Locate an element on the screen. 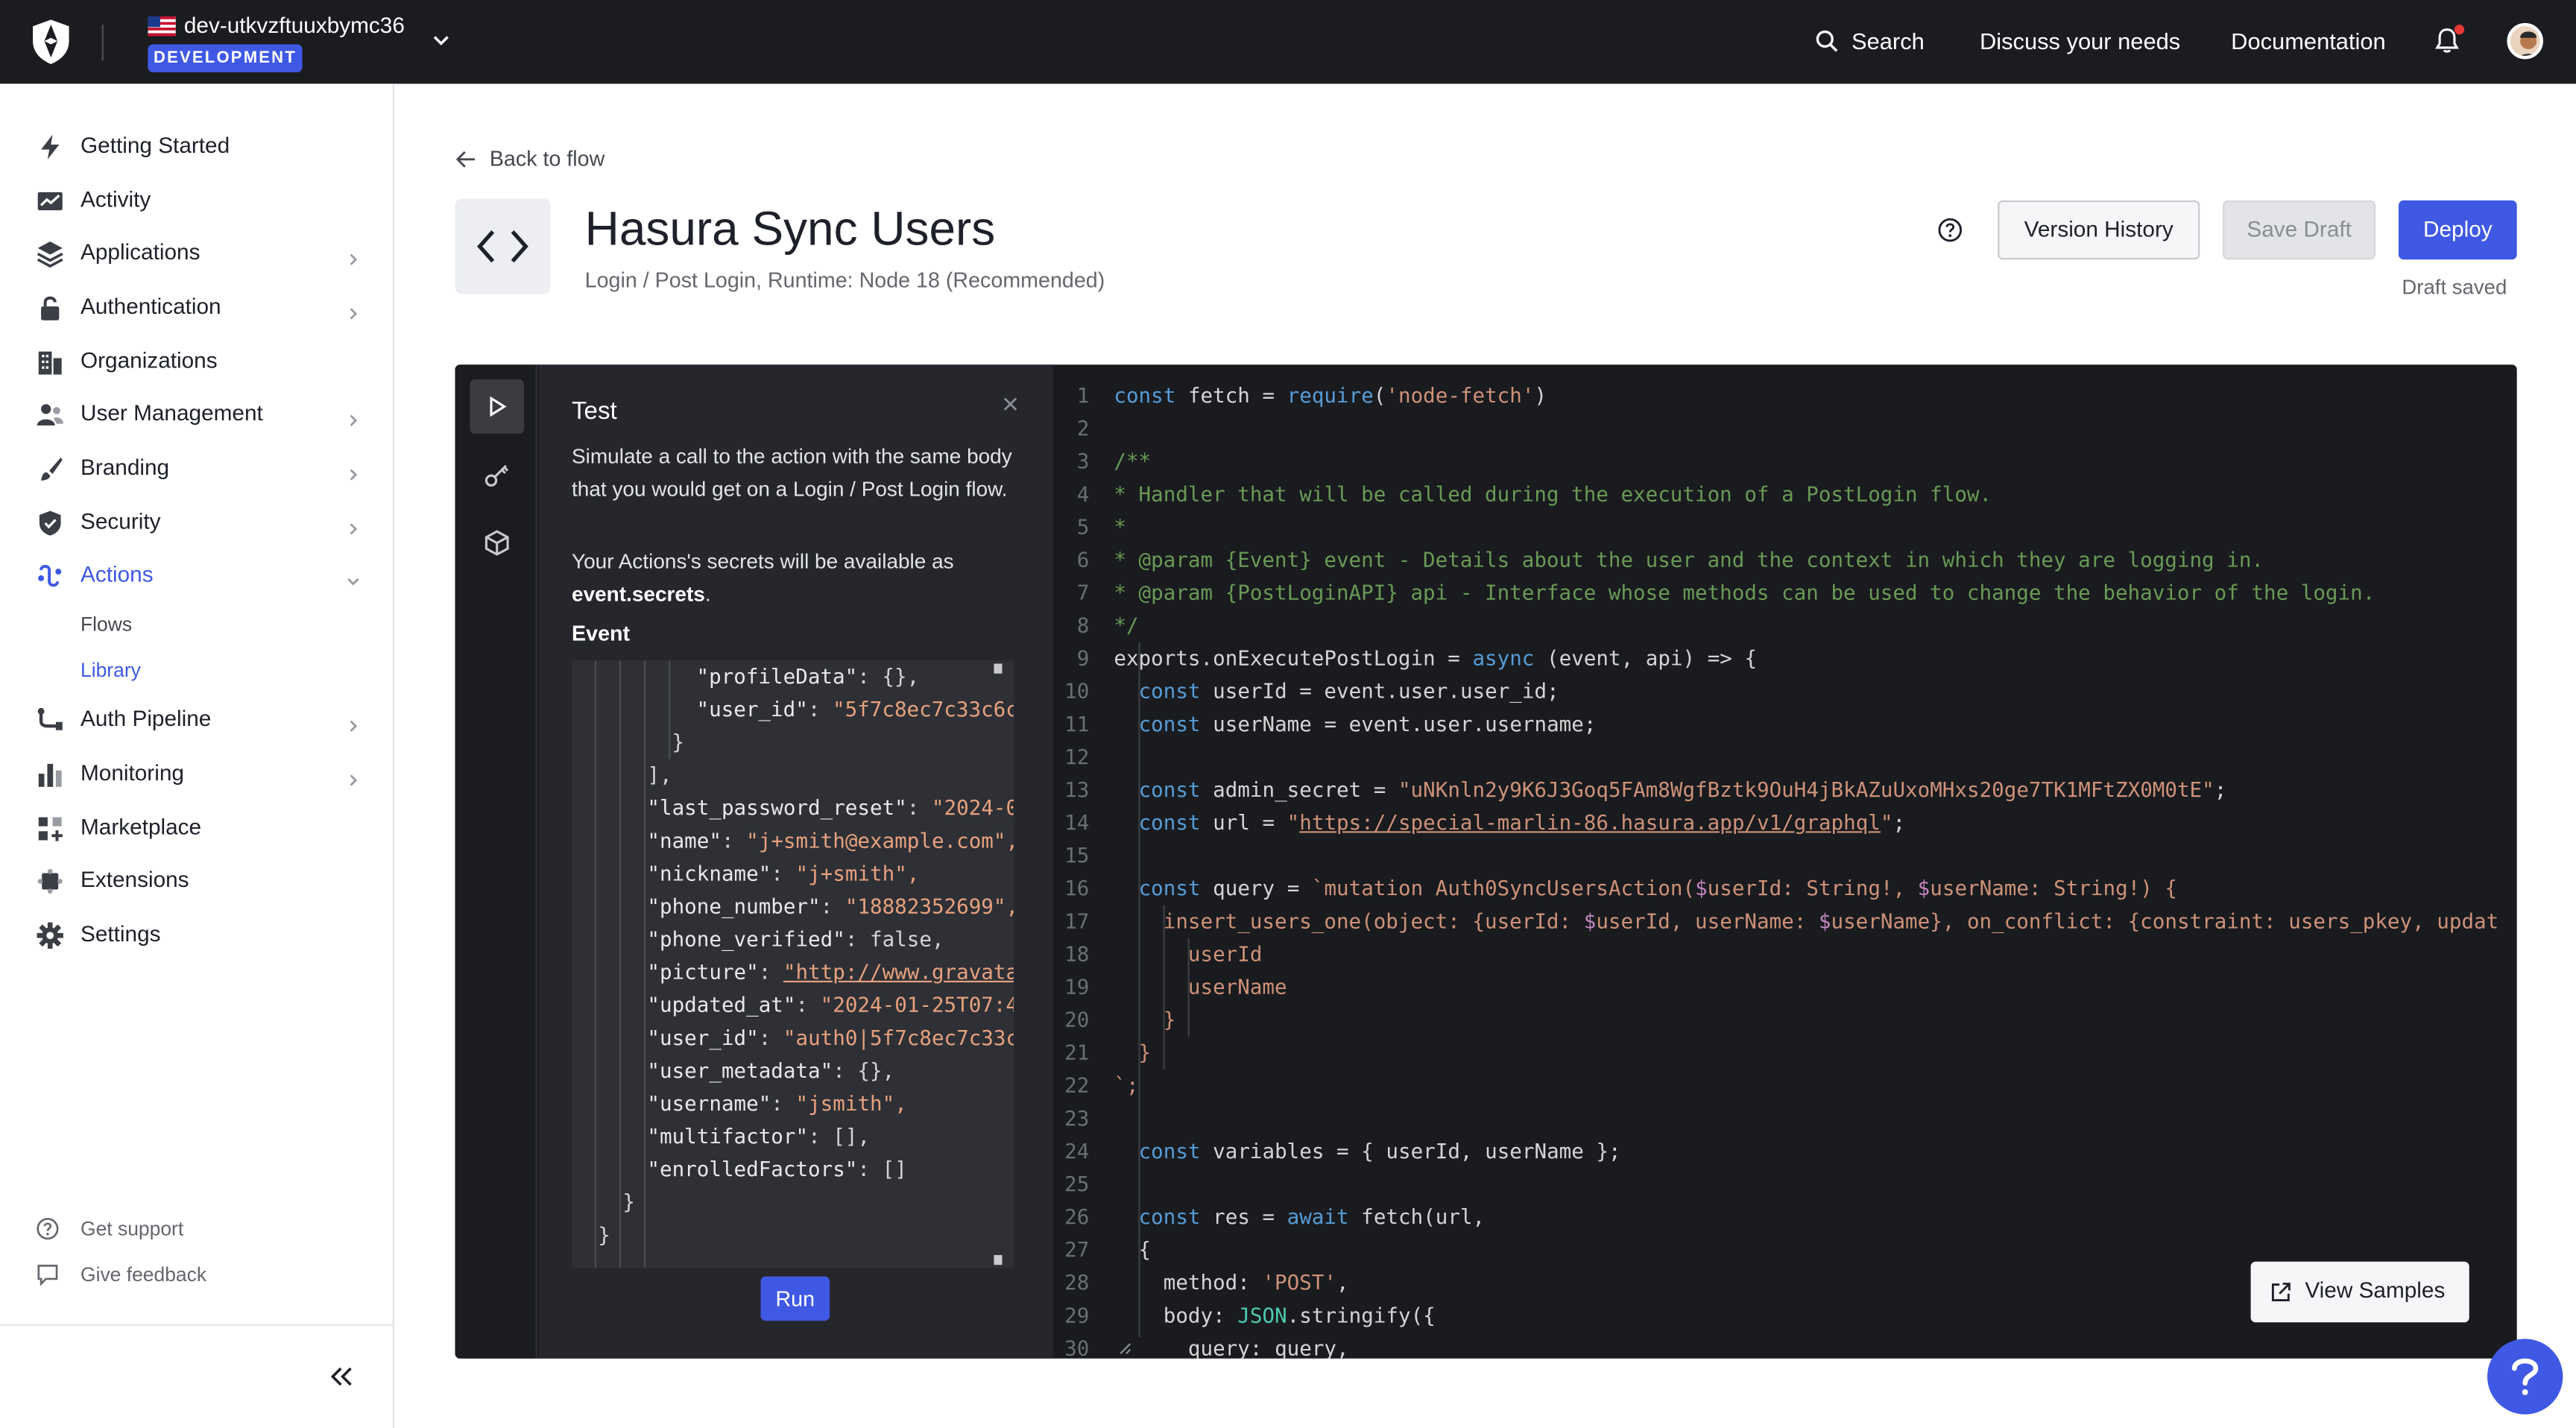 The width and height of the screenshot is (2576, 1428). line-number: 7 is located at coordinates (1083, 592).